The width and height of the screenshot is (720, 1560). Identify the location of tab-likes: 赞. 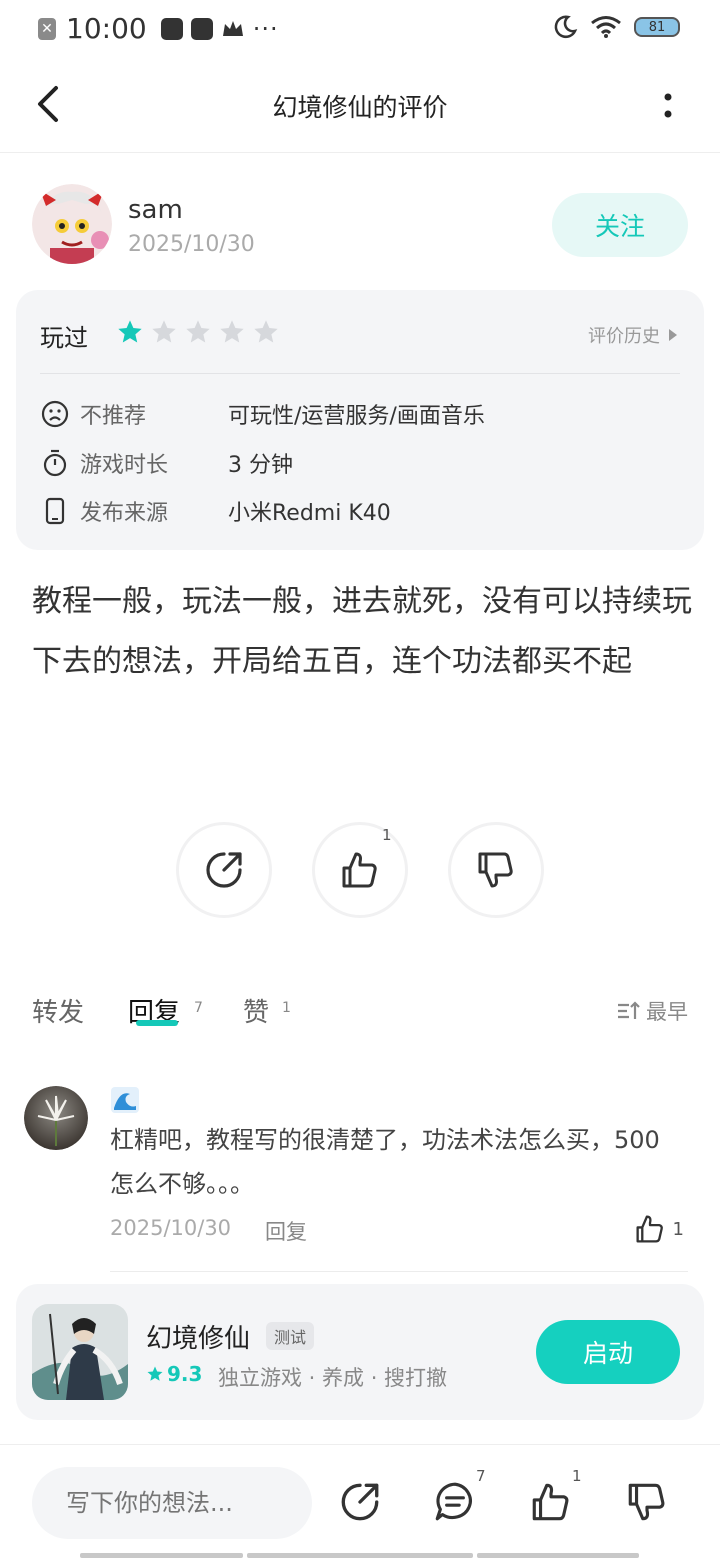
(256, 1010).